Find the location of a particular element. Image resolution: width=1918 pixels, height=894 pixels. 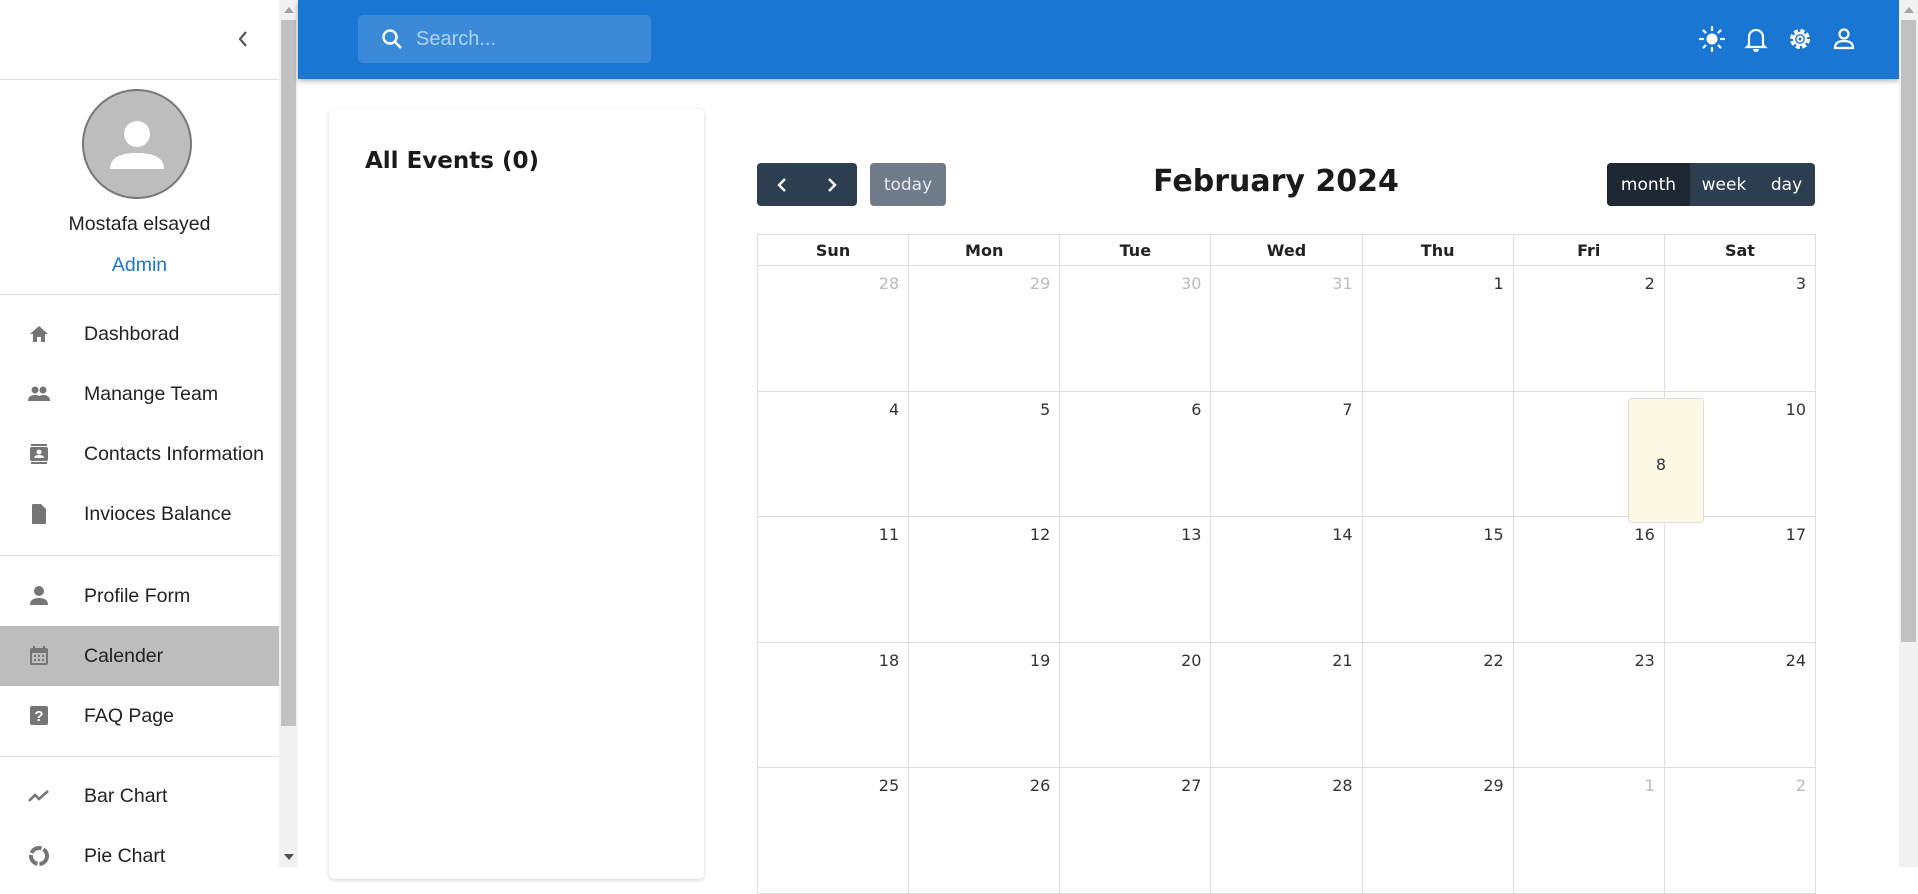

day-cell: 3 is located at coordinates (1740, 328).